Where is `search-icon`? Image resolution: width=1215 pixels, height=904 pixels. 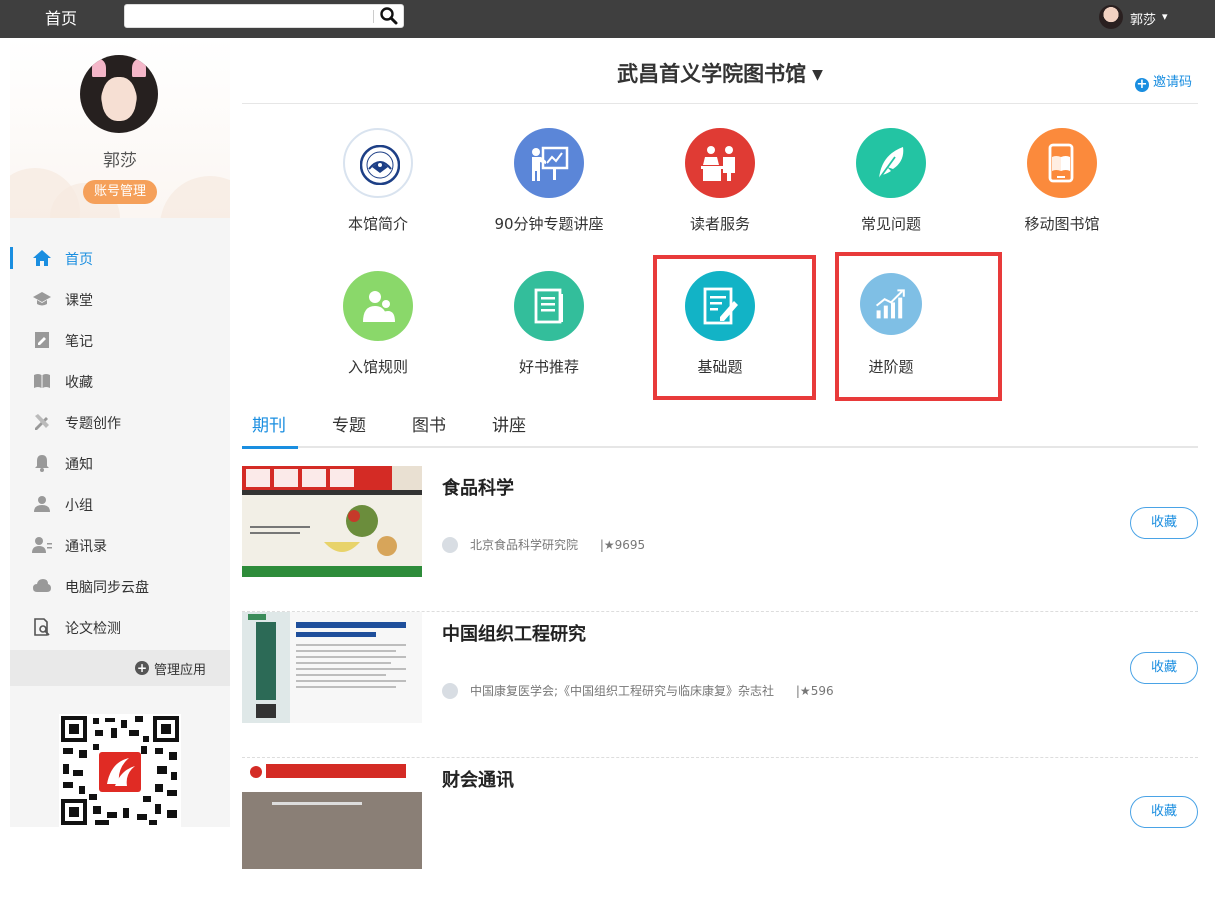 search-icon is located at coordinates (389, 16).